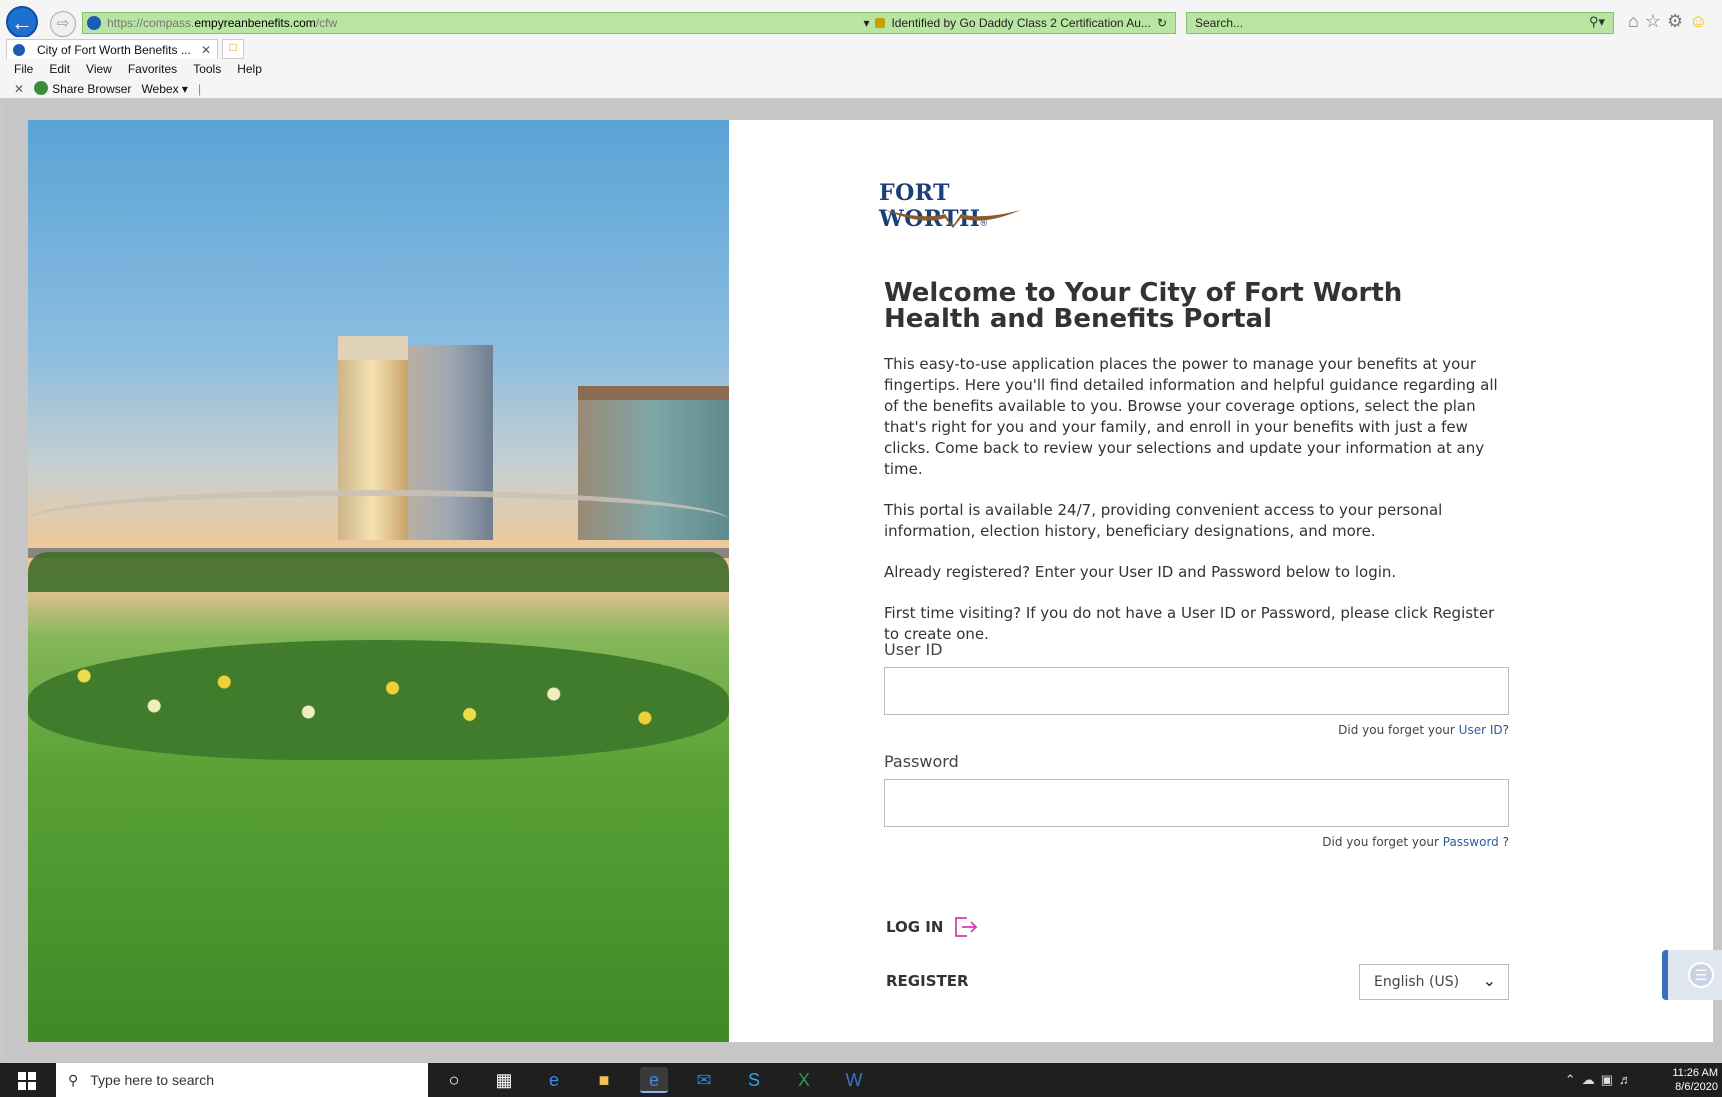  I want to click on userid-label: User ID, so click(913, 649).